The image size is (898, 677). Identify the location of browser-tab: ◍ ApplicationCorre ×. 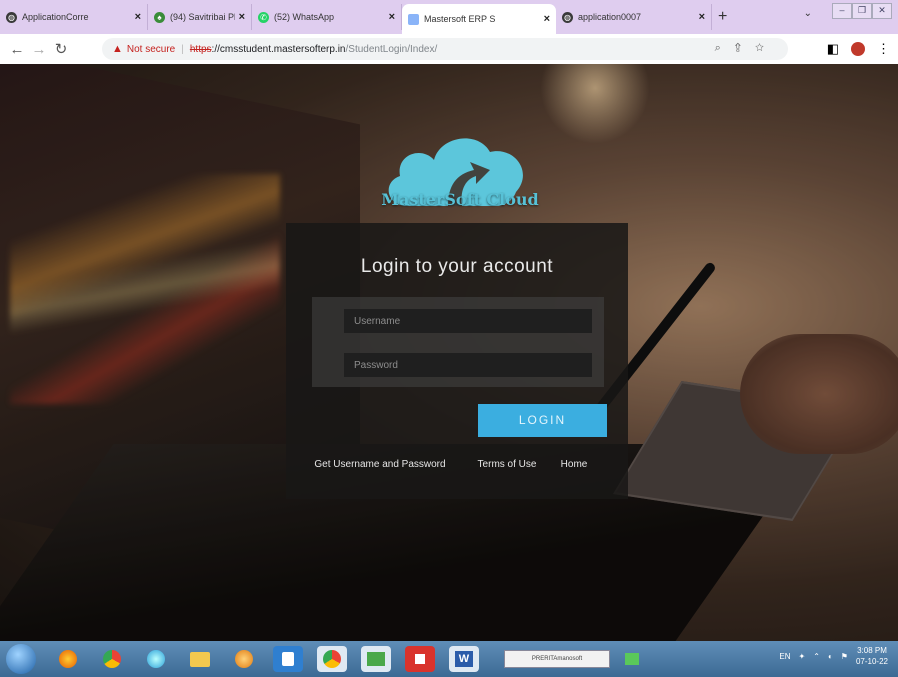
(74, 17).